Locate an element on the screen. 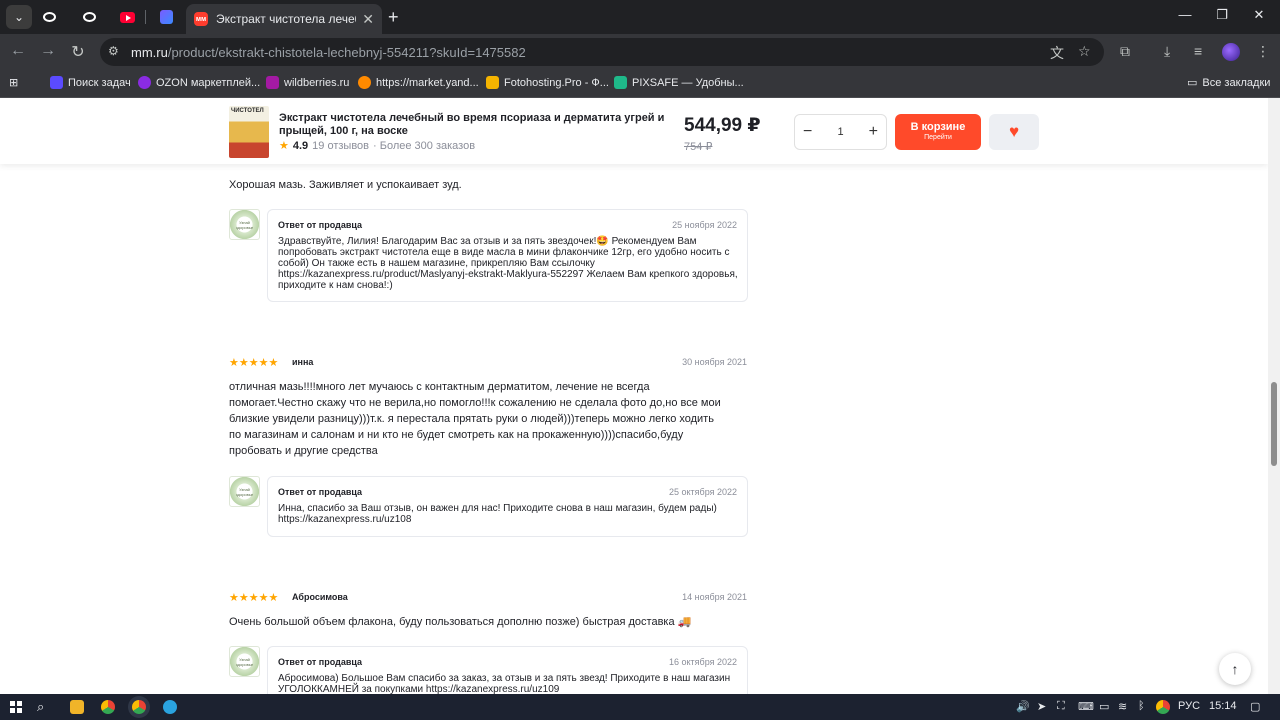 This screenshot has width=1280, height=720. bookmark-label: Поиск задач is located at coordinates (99, 82).